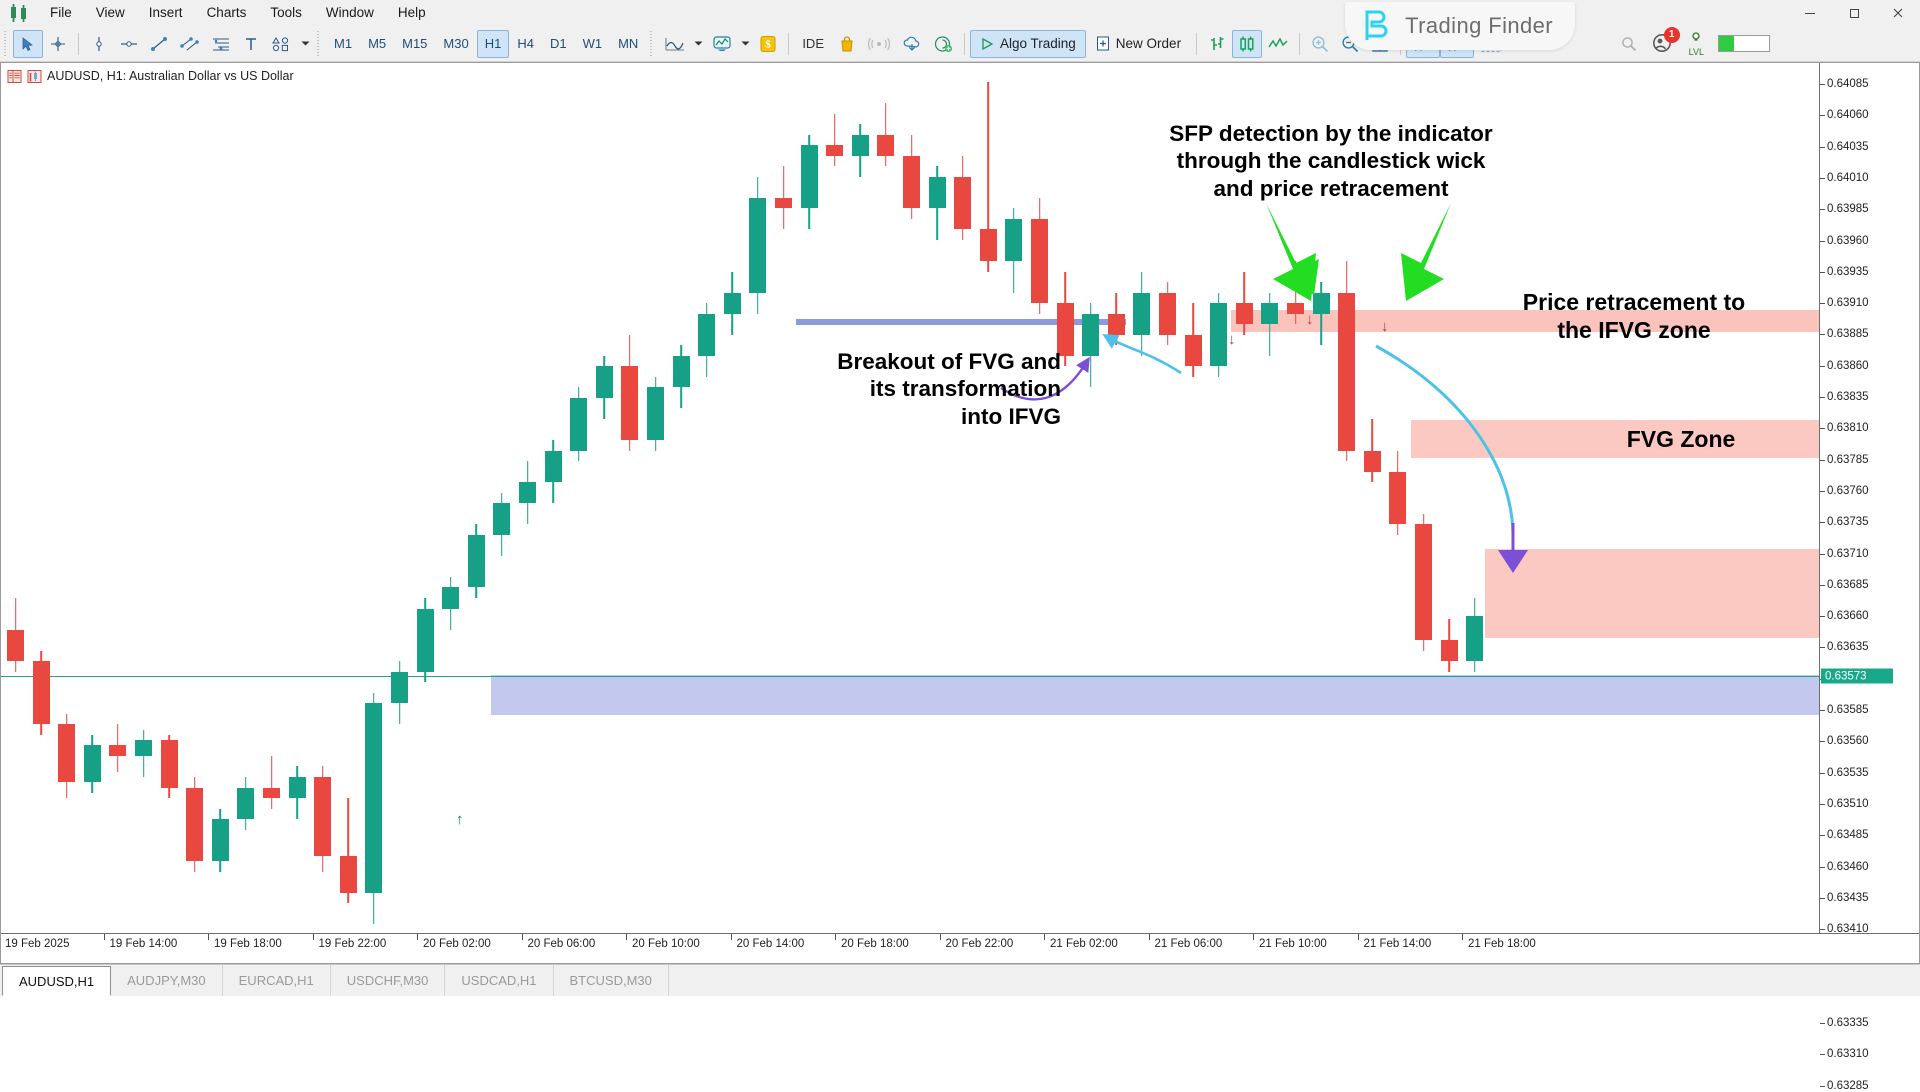  What do you see at coordinates (745, 44) in the screenshot?
I see `indicators-dropdown-icon` at bounding box center [745, 44].